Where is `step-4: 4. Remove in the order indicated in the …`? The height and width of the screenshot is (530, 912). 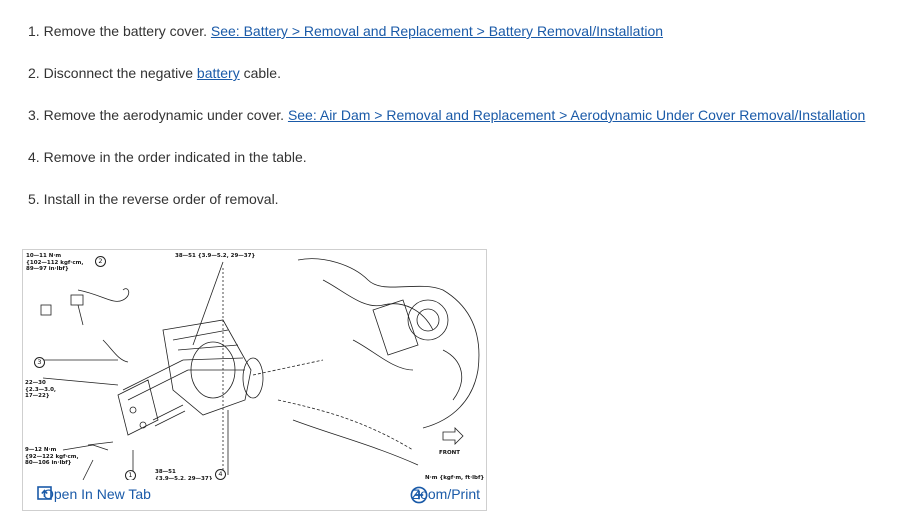
step-4: 4. Remove in the order indicated in the … is located at coordinates (167, 157).